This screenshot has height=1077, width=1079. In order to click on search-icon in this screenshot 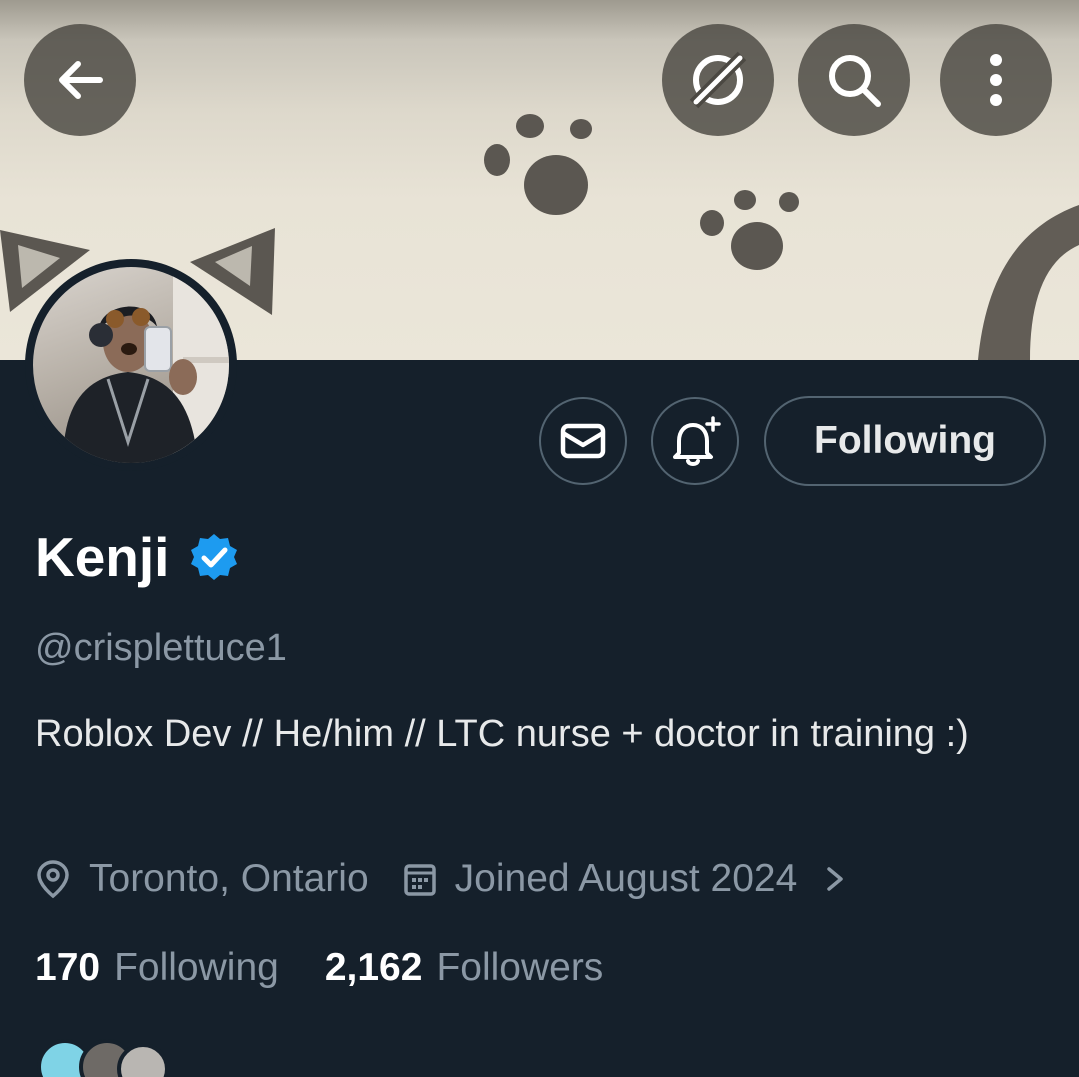, I will do `click(855, 81)`.